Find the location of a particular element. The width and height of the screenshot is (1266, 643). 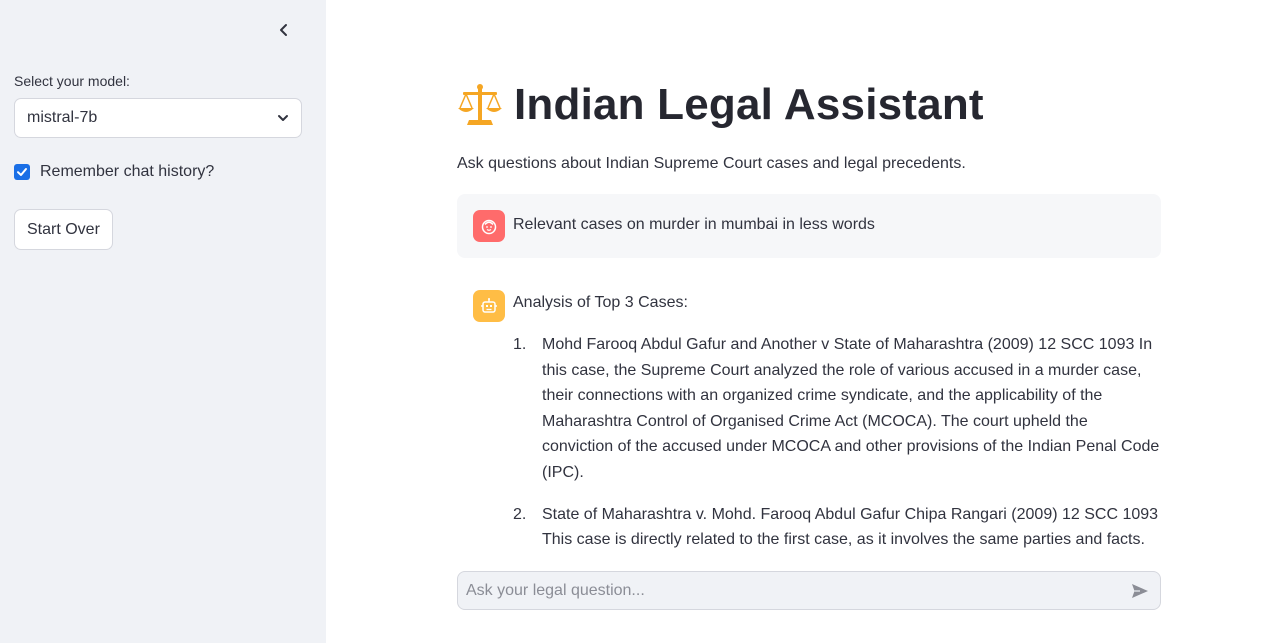

robot-icon is located at coordinates (489, 305).